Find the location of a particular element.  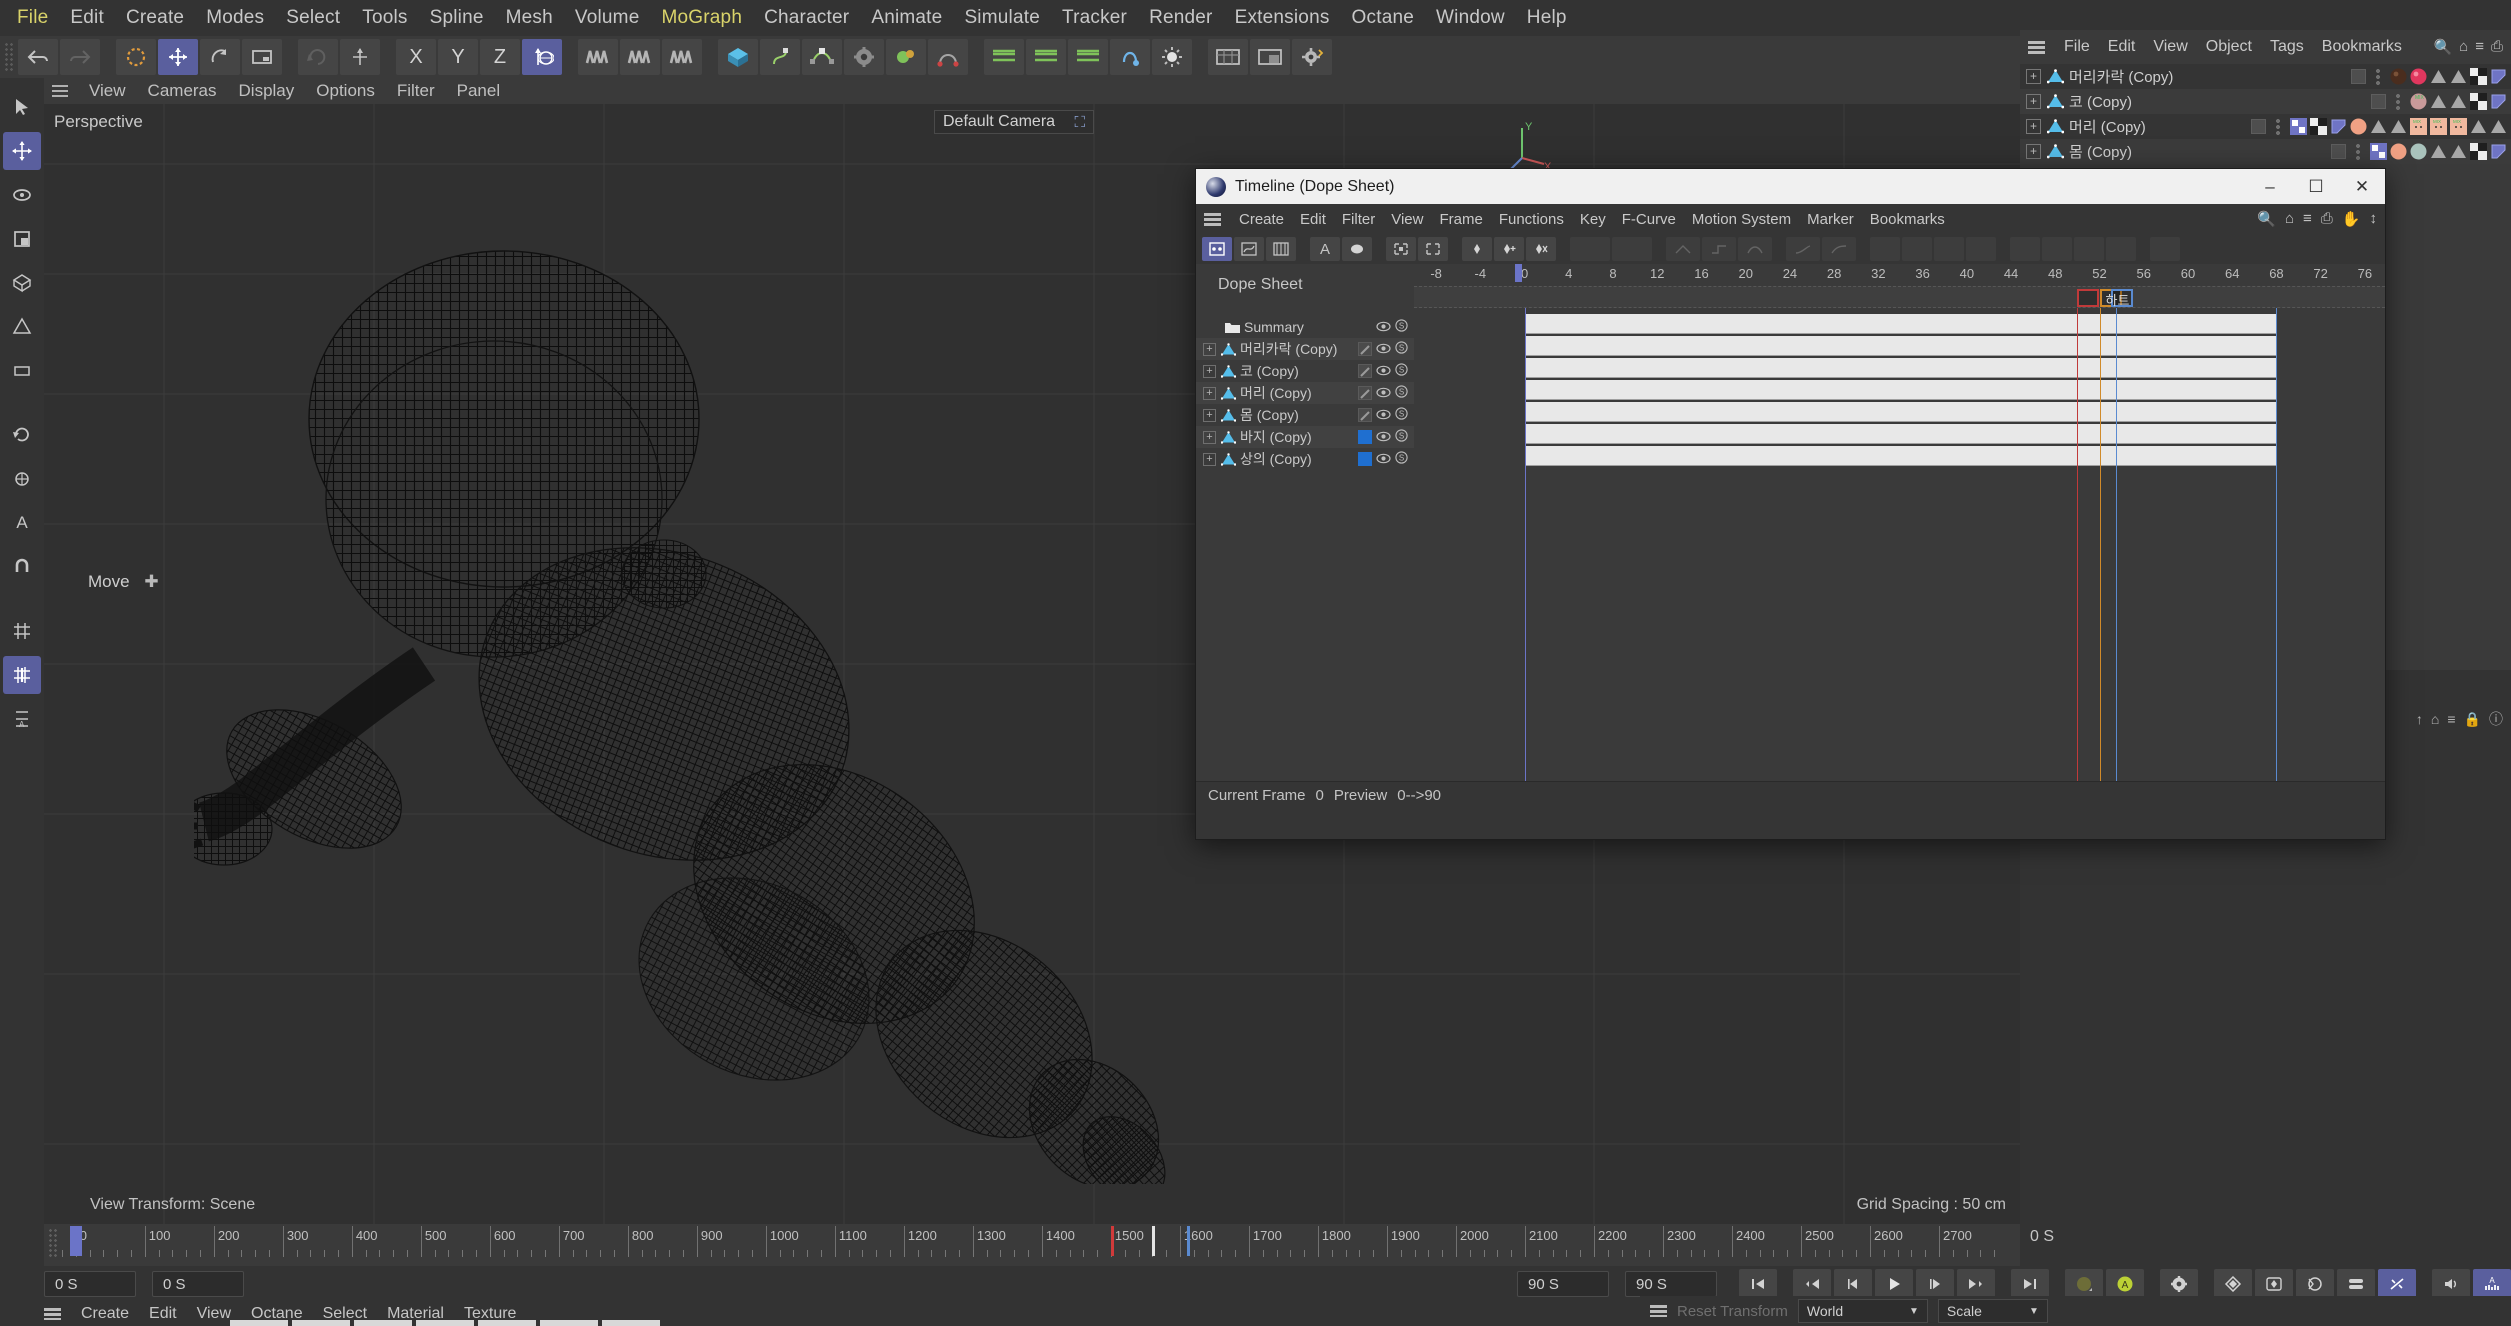

up-arrow-icon: ↑ is located at coordinates (2419, 719).